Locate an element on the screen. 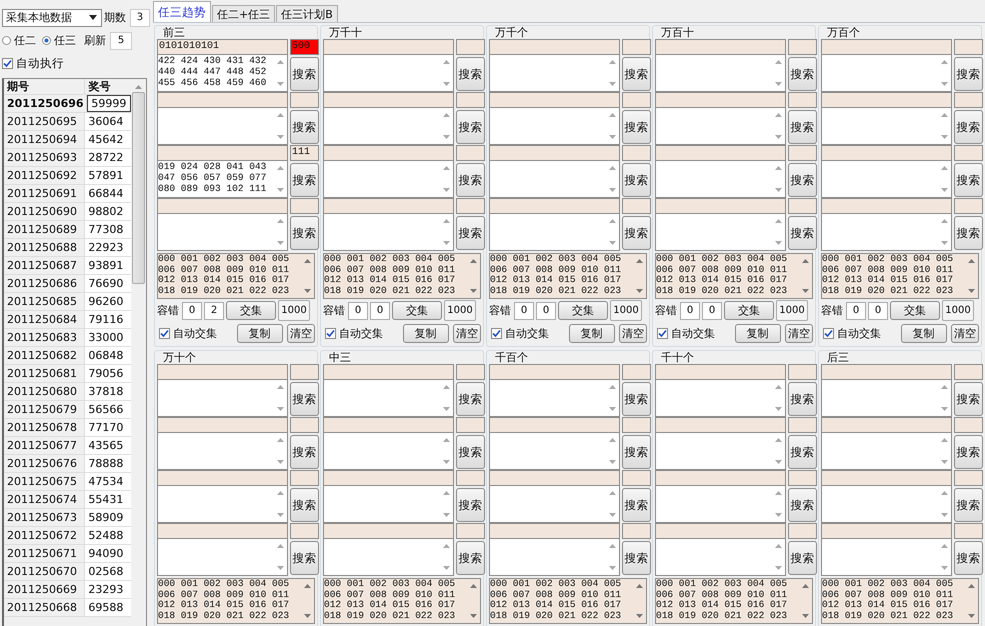  count-field: 111 is located at coordinates (304, 153).